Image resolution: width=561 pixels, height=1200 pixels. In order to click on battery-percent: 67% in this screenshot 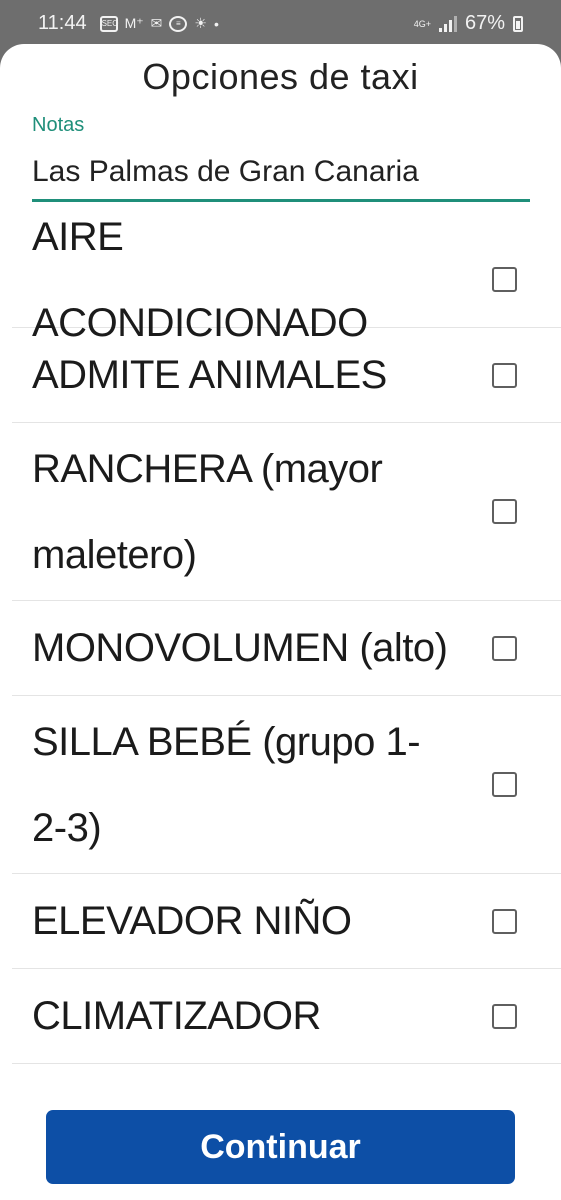, I will do `click(484, 23)`.